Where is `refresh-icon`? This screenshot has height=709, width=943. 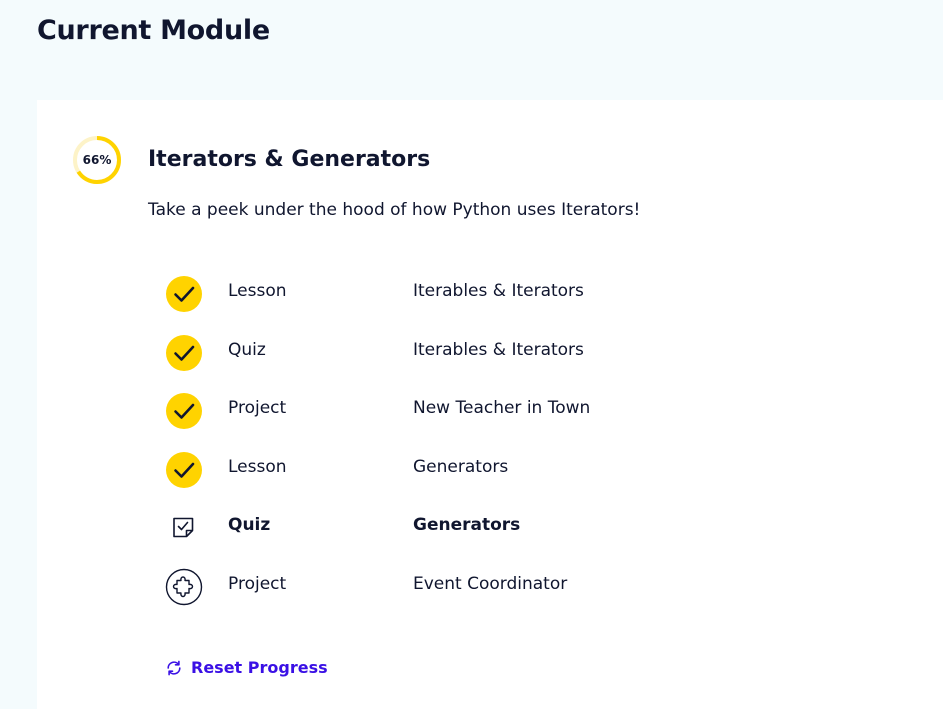 refresh-icon is located at coordinates (174, 668).